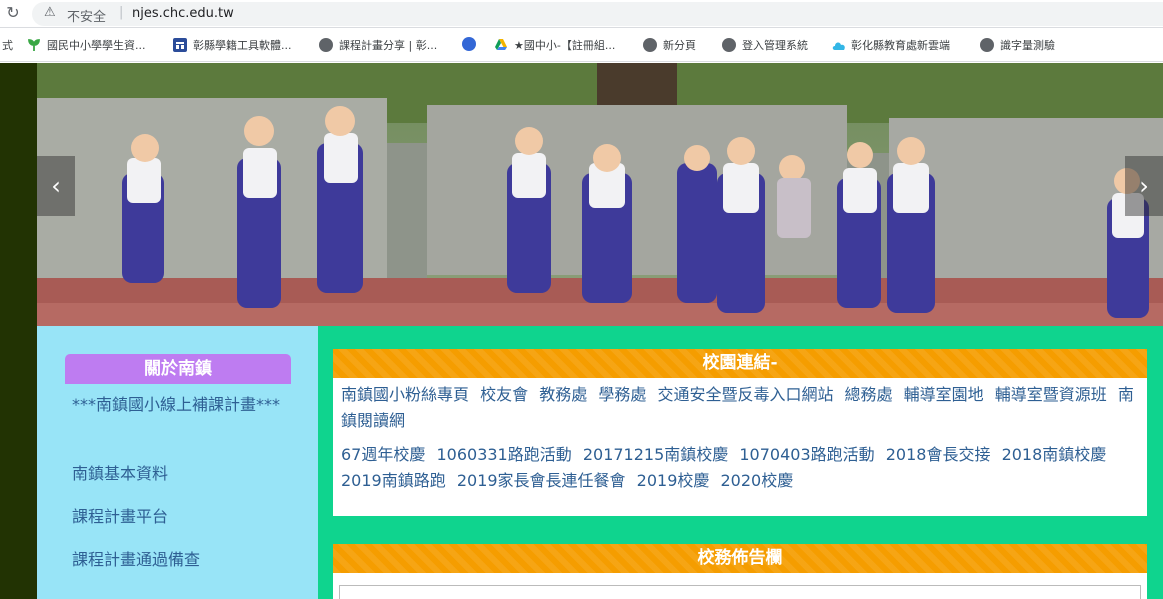  I want to click on campus-link: 2019南鎮路跑, so click(393, 480).